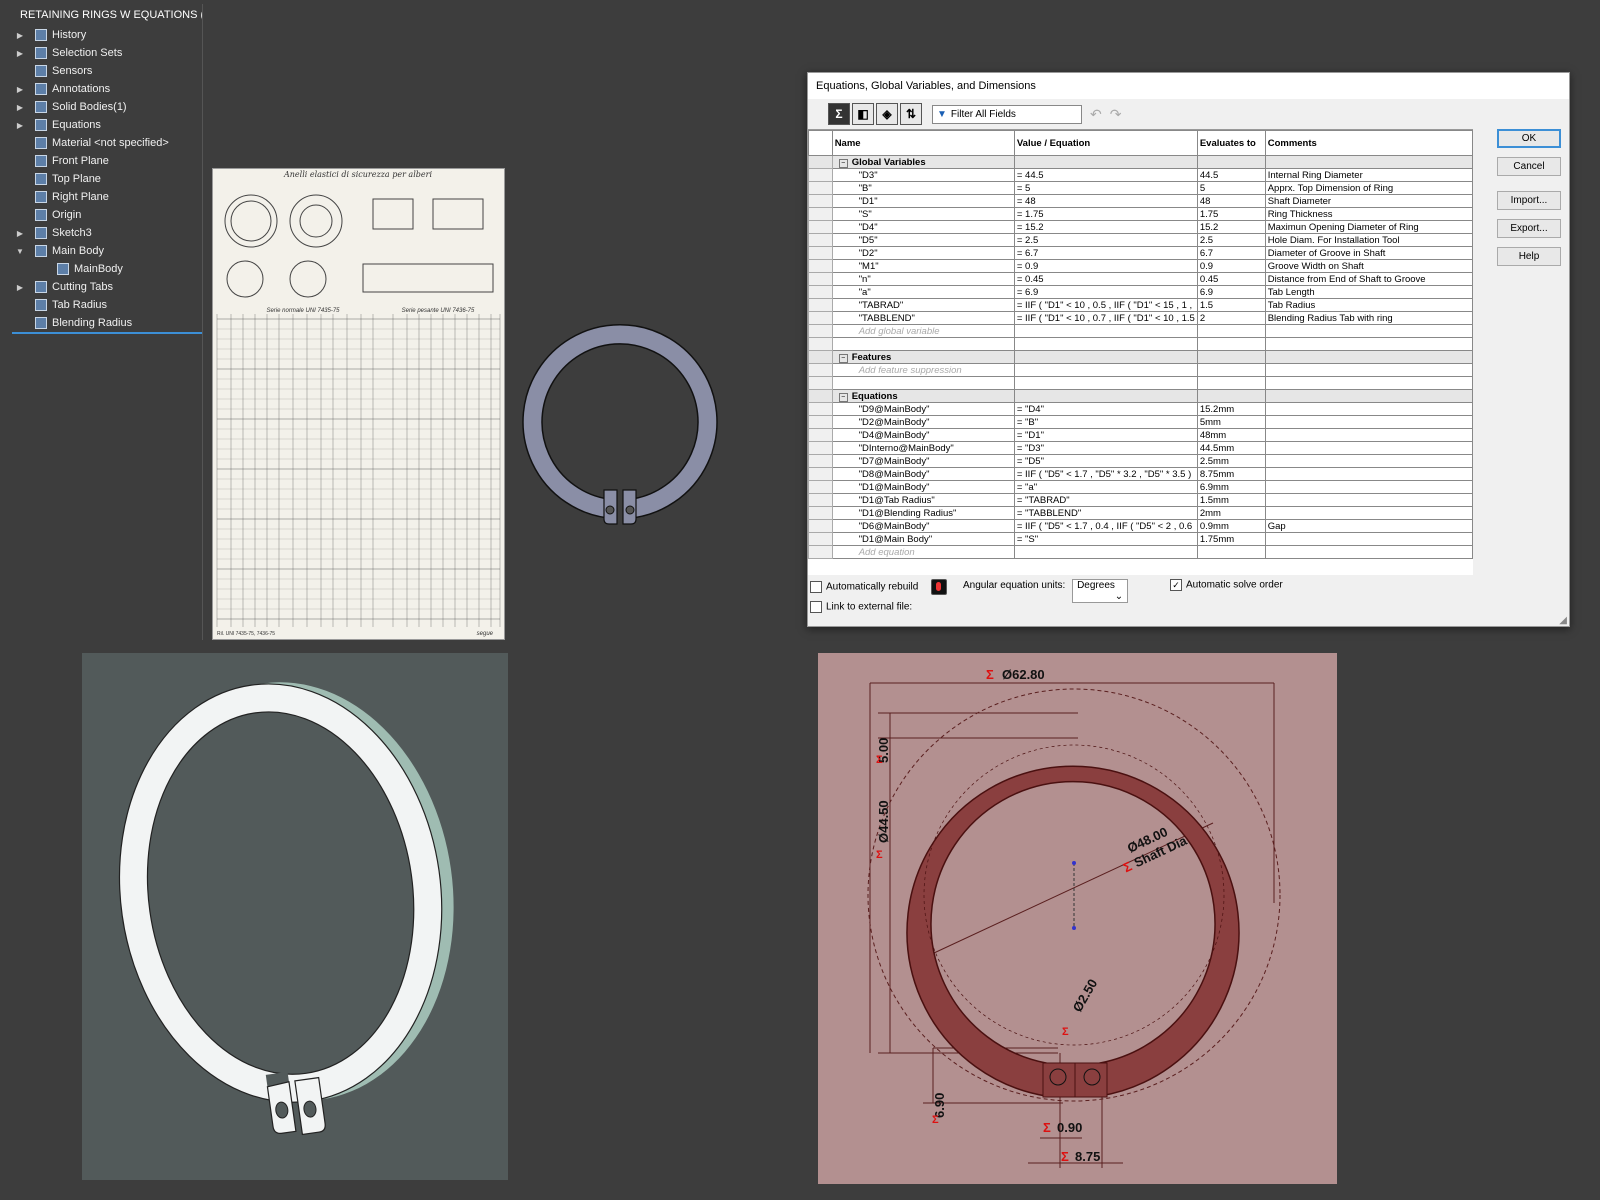 This screenshot has height=1200, width=1600. What do you see at coordinates (1231, 409) in the screenshot?
I see `cell-evaluates: 15.2mm` at bounding box center [1231, 409].